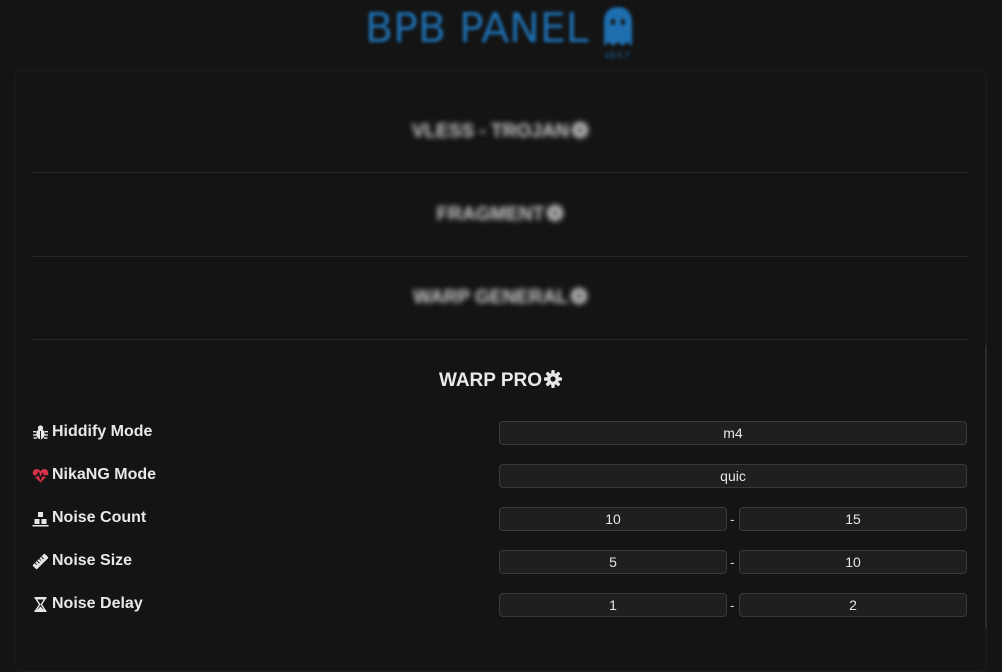  I want to click on bug-icon, so click(40, 431).